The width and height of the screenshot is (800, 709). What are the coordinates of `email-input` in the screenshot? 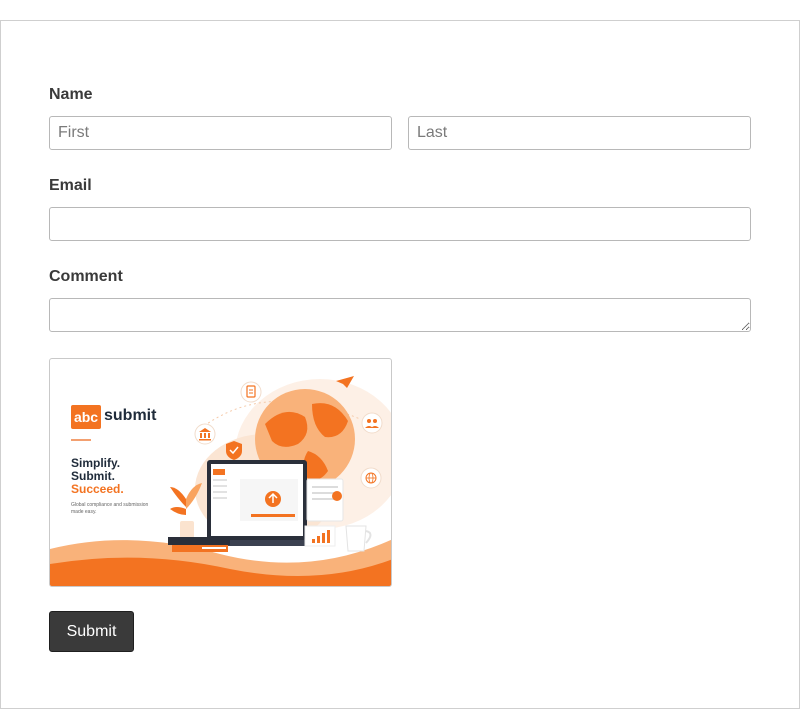 It's located at (400, 224).